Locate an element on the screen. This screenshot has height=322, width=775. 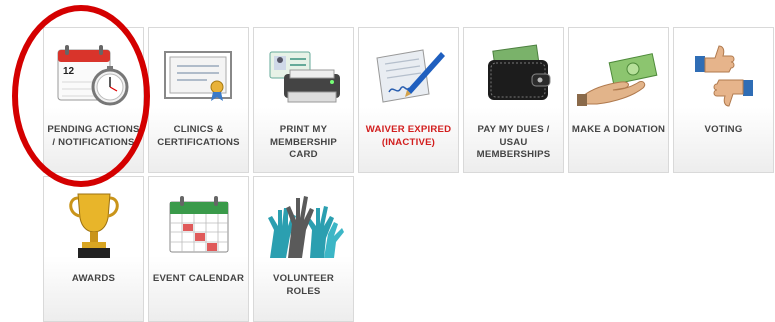
tile-clinics-certifications: CLINICS & CERTIFICATIONS is located at coordinates (198, 100).